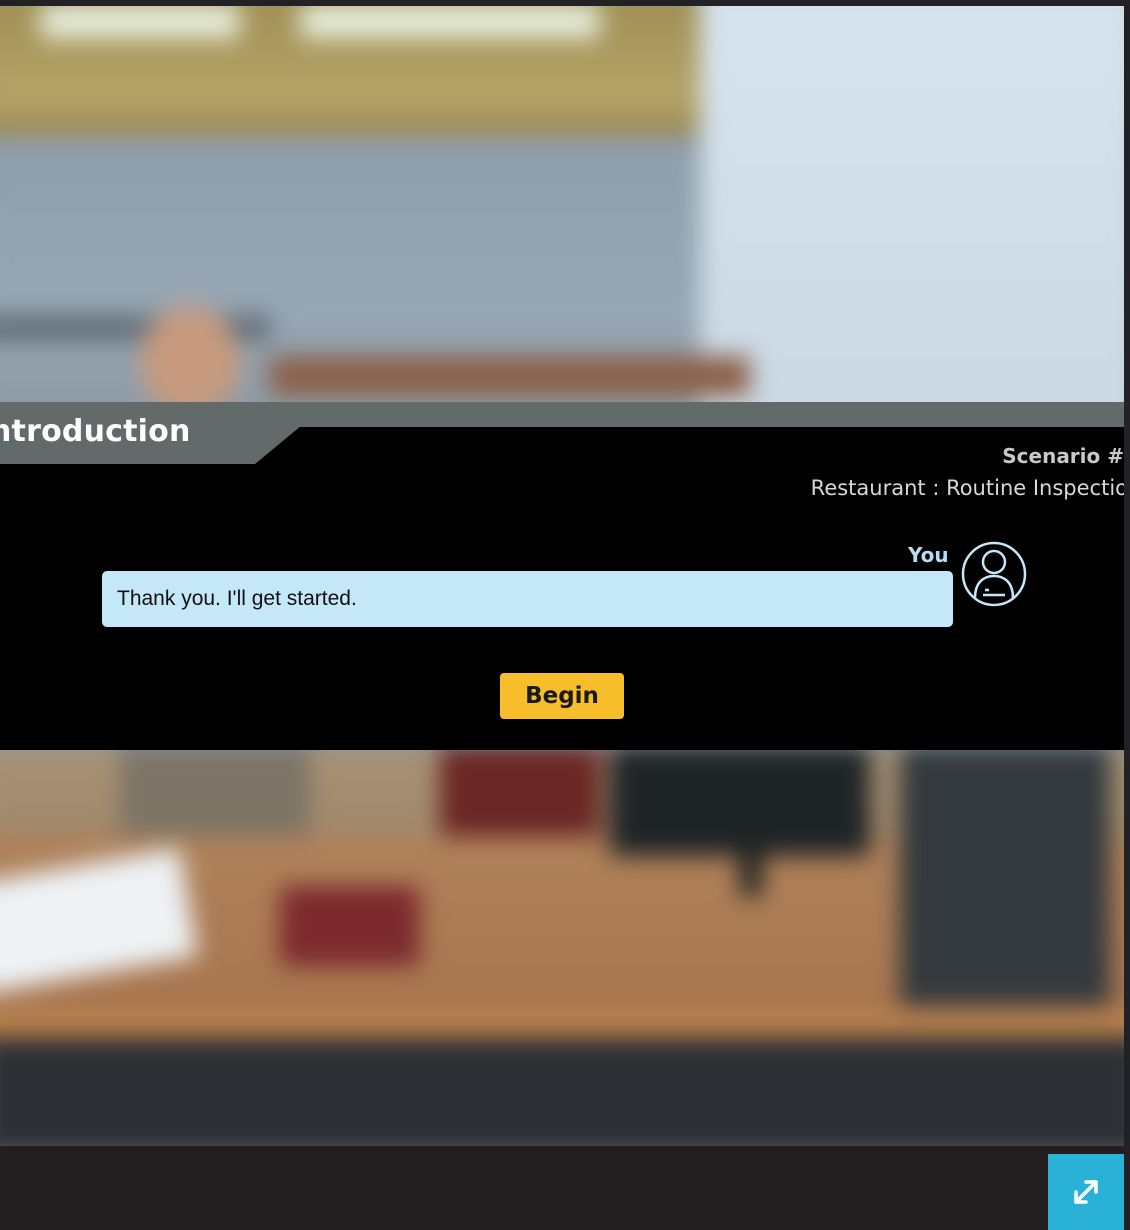 This screenshot has width=1130, height=1230. I want to click on desk-edge, so click(562, 1026).